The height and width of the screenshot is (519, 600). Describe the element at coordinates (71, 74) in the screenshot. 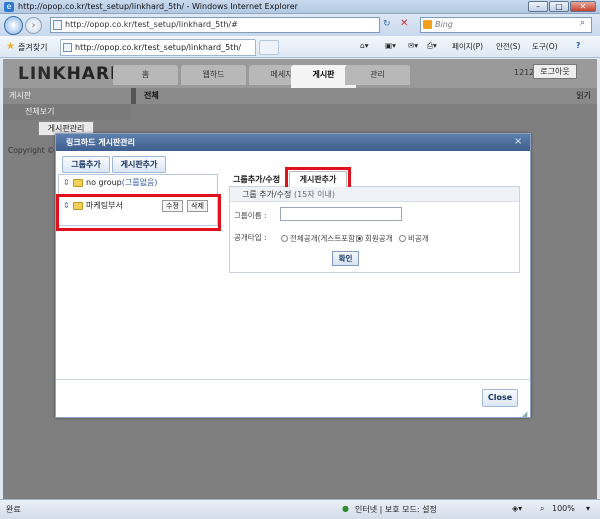

I see `site-logo: LINKHARD` at that location.